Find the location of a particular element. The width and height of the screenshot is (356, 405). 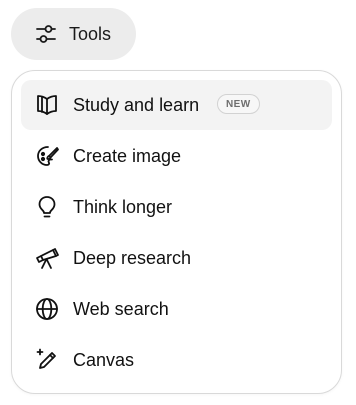

menu-item-label: Canvas is located at coordinates (104, 359).